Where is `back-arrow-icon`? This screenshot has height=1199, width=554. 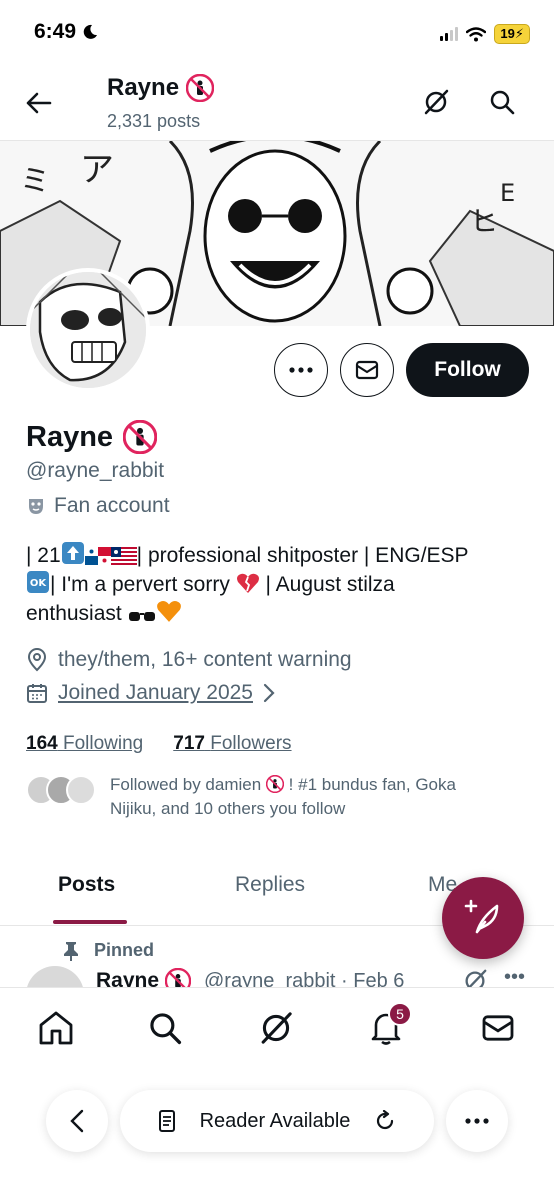 back-arrow-icon is located at coordinates (39, 103).